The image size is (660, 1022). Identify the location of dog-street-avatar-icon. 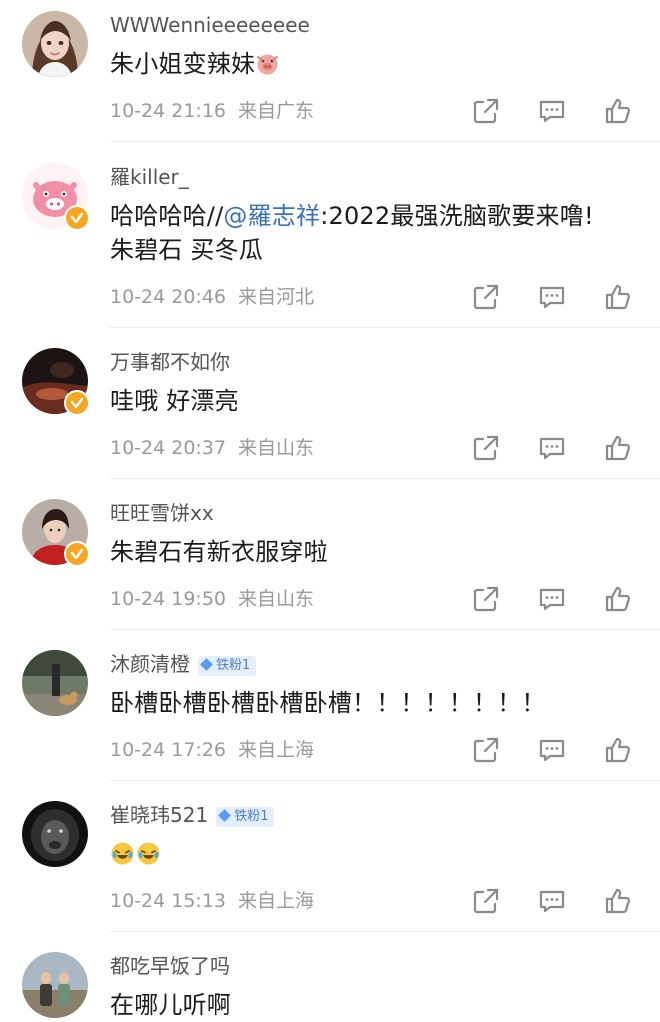
(55, 683).